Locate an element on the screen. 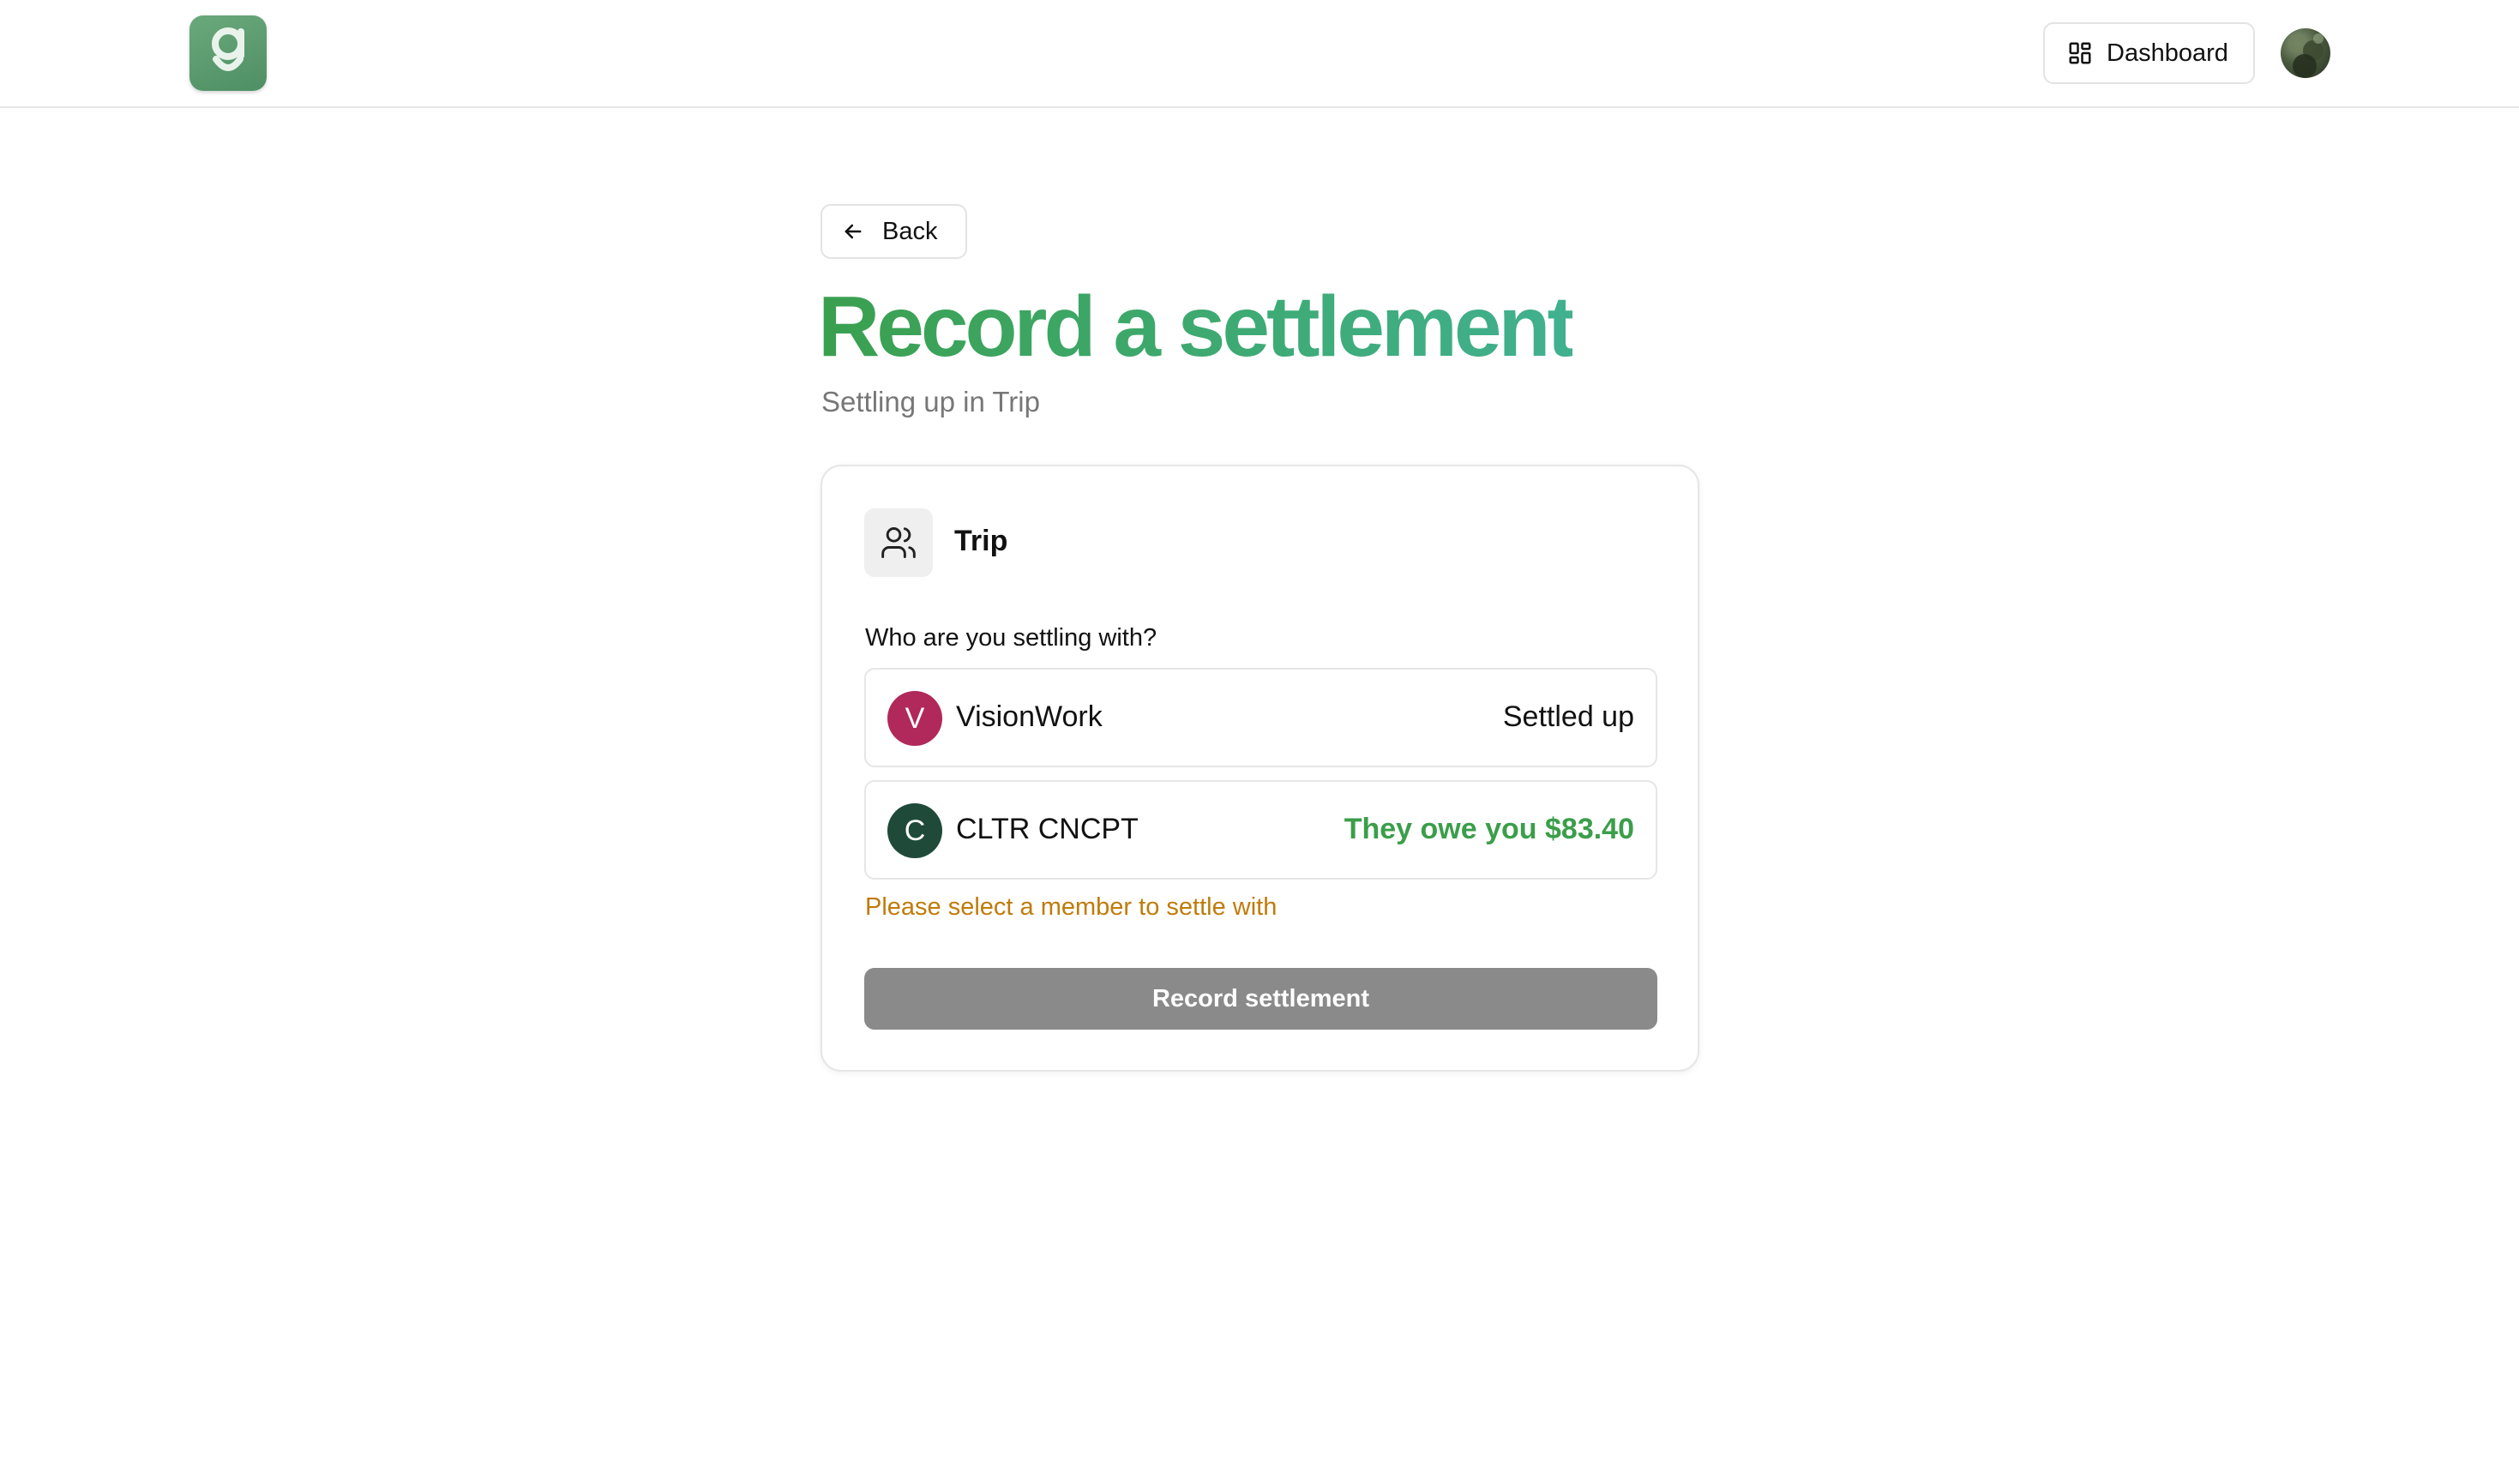 This screenshot has height=1484, width=2519. dashboard-button: Dashboard is located at coordinates (2149, 53).